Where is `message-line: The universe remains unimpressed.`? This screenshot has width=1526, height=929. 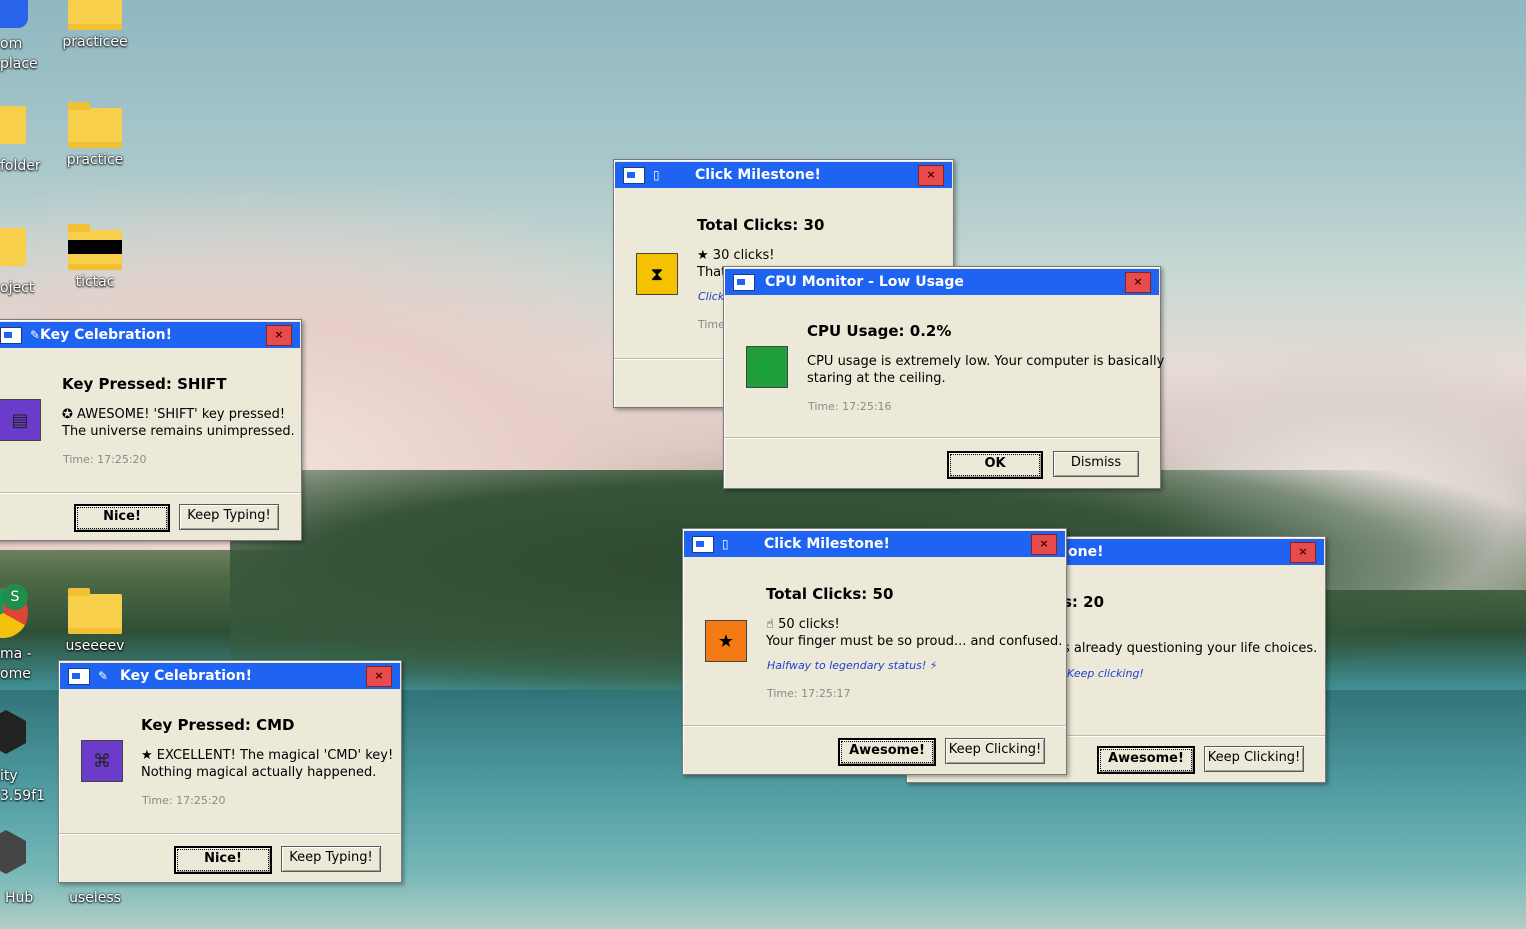
message-line: The universe remains unimpressed. is located at coordinates (178, 431).